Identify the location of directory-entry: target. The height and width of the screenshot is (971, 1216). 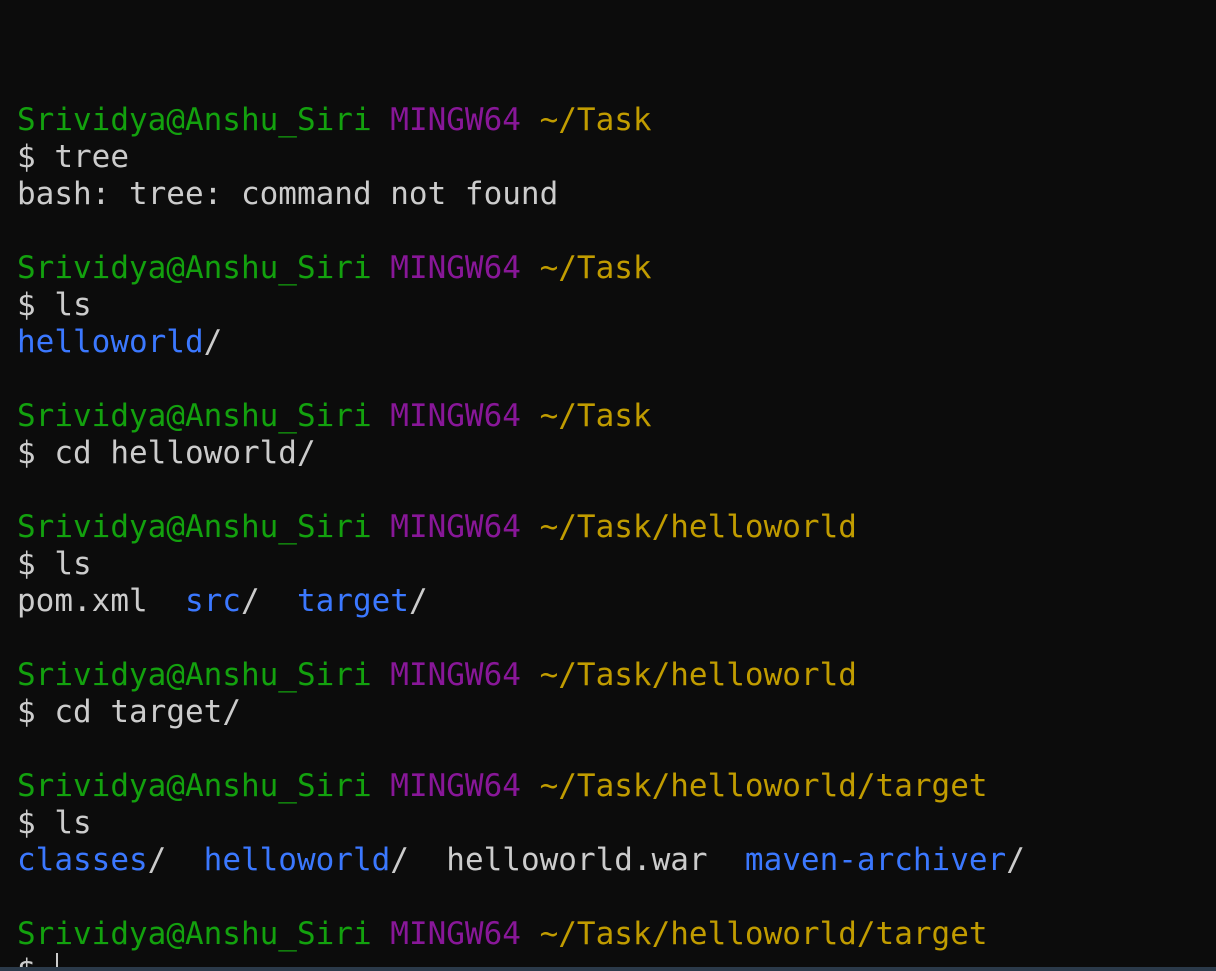
(352, 601).